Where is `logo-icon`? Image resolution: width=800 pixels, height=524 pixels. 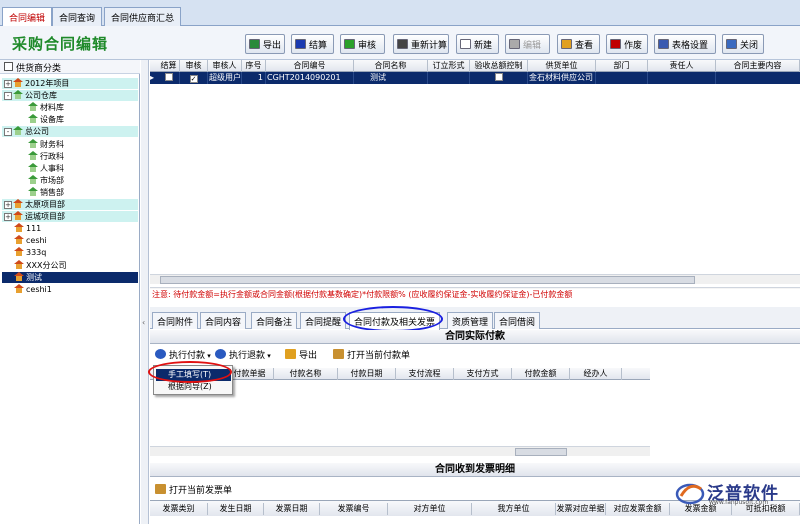 logo-icon is located at coordinates (690, 494).